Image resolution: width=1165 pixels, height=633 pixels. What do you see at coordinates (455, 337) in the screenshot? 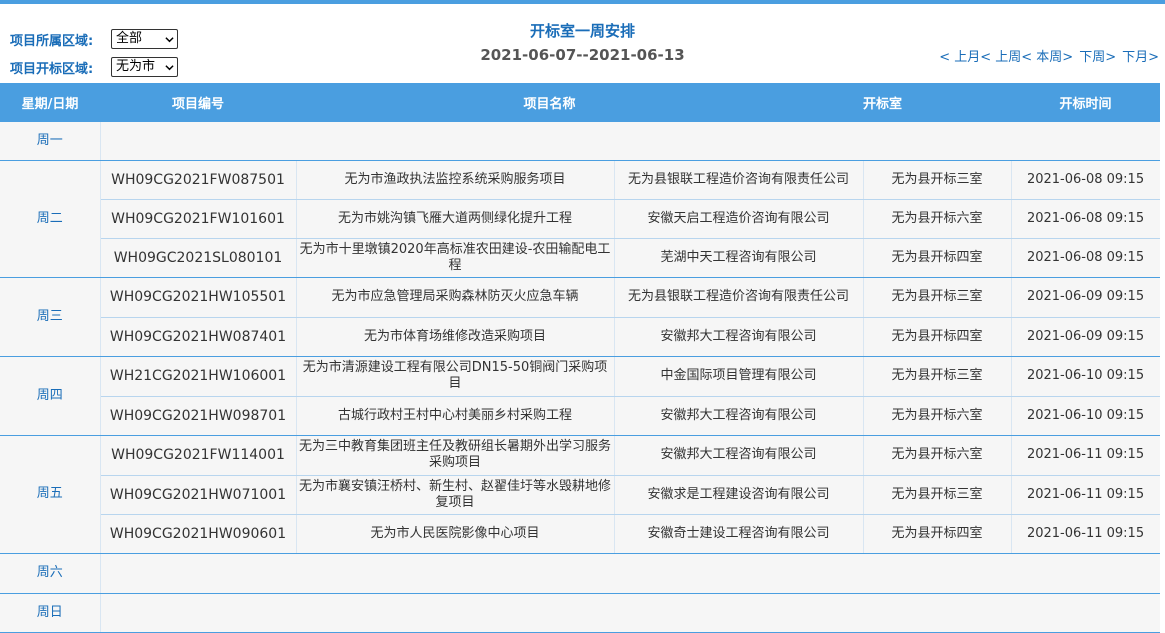
I see `project-name: 无为市体育场维修改造采购项目` at bounding box center [455, 337].